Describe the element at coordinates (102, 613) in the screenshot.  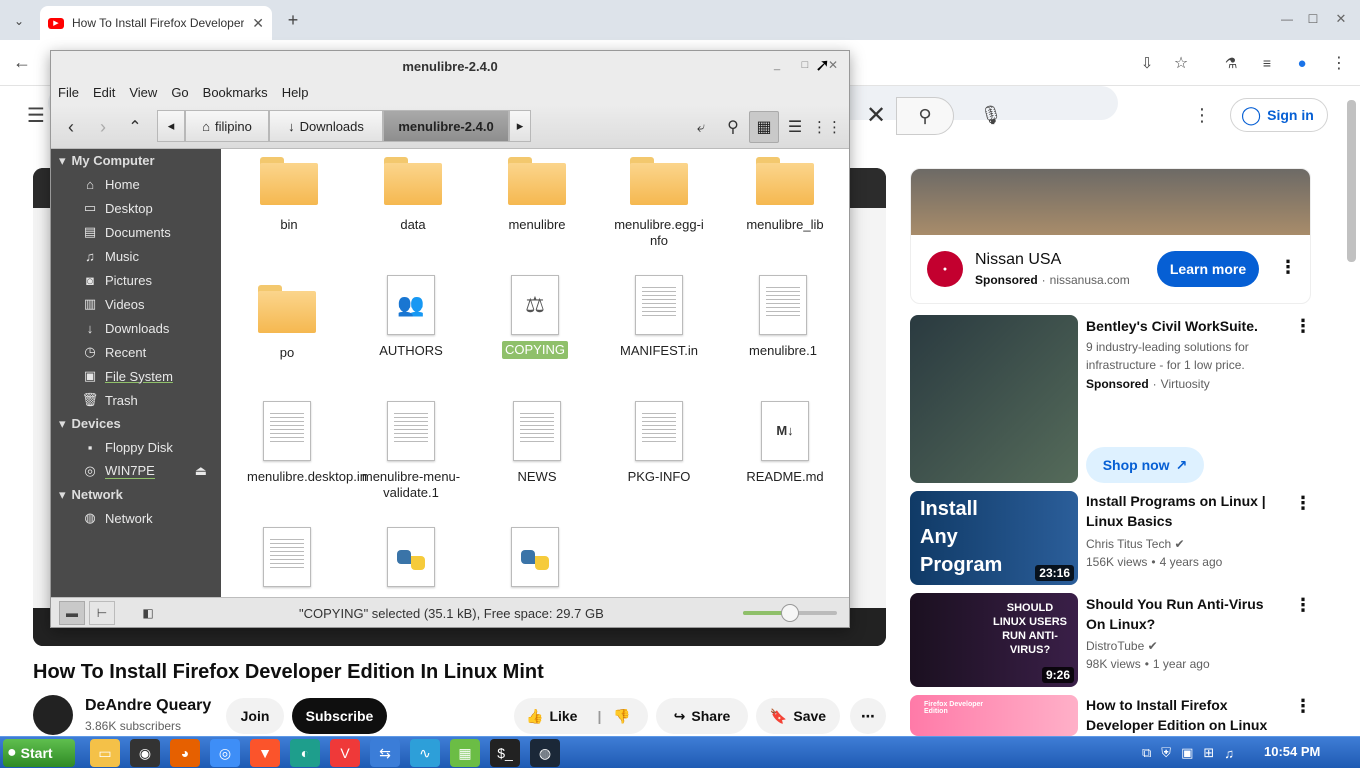
I see `show-treeview-icon: ⊢` at that location.